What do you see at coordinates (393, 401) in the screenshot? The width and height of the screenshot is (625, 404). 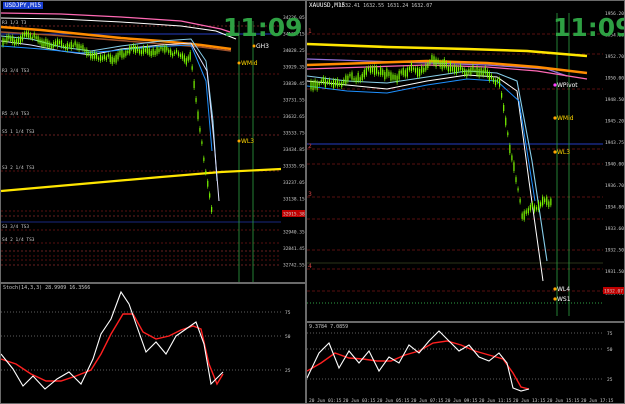 I see `time-axis-label: 20 Jun 05:15` at bounding box center [393, 401].